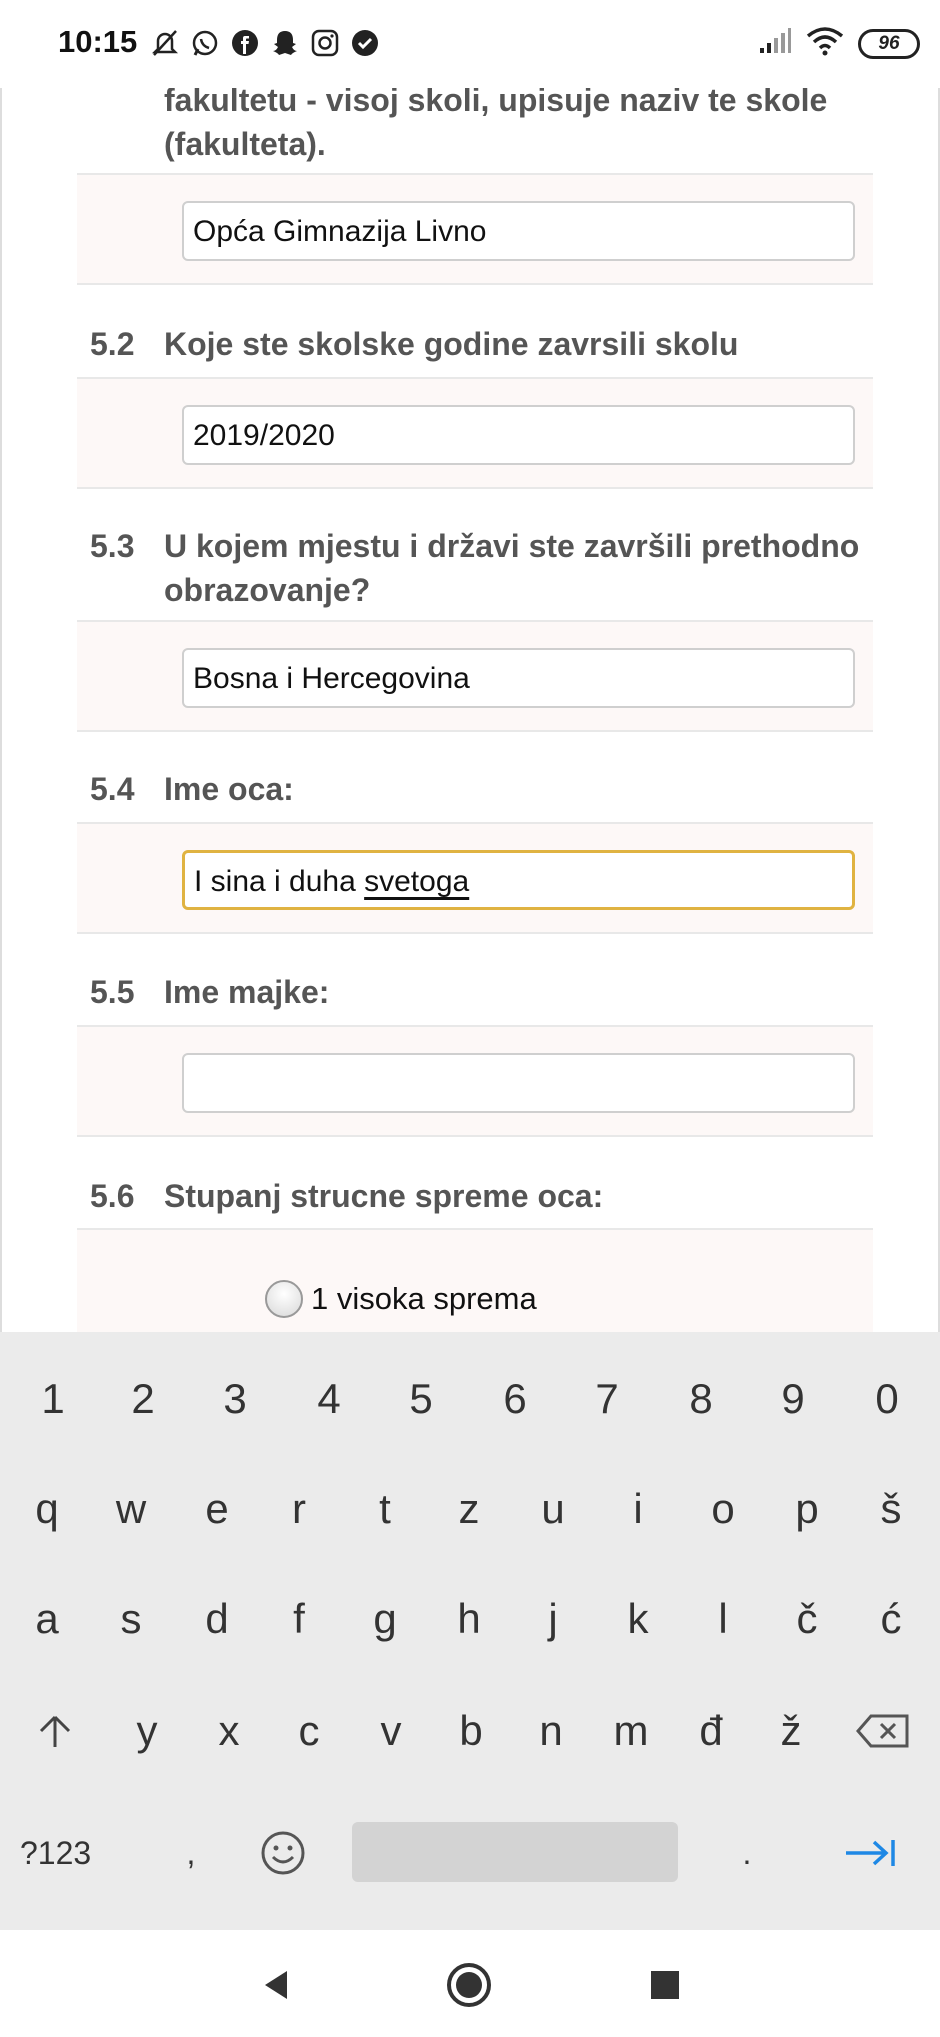  What do you see at coordinates (131, 1619) in the screenshot?
I see `key-s: s` at bounding box center [131, 1619].